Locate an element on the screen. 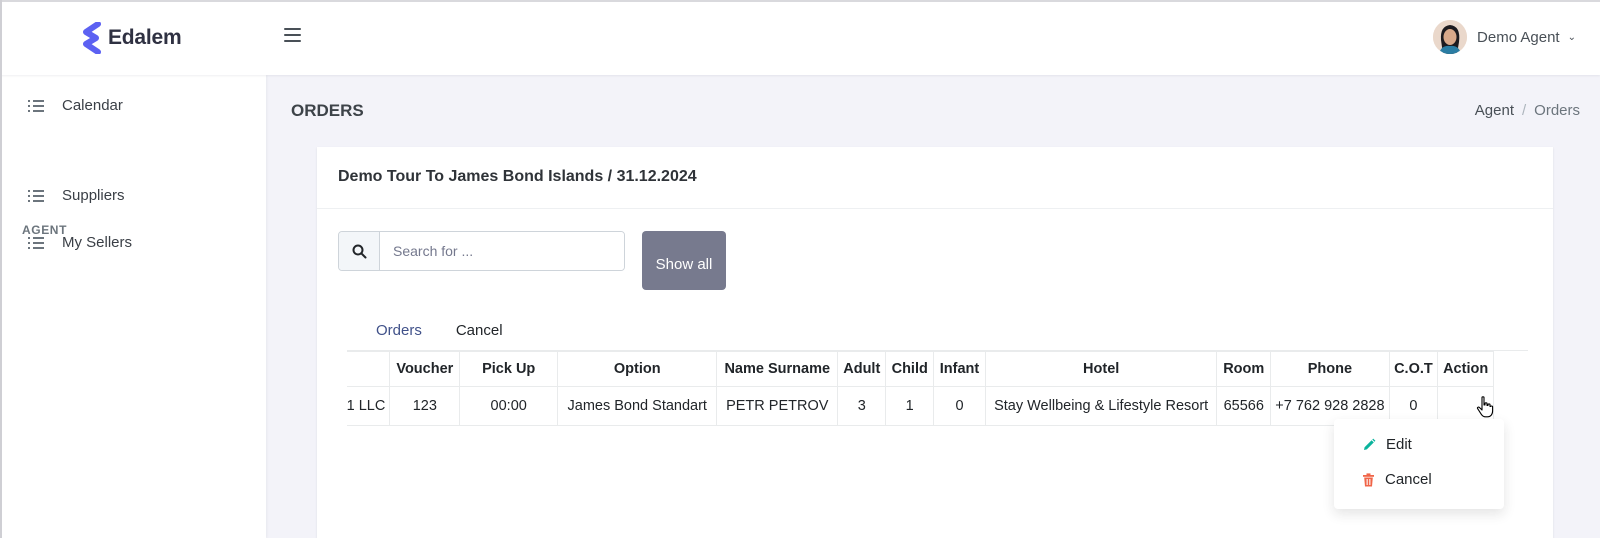 This screenshot has width=1600, height=538. tabs: Orders Cancel is located at coordinates (439, 332).